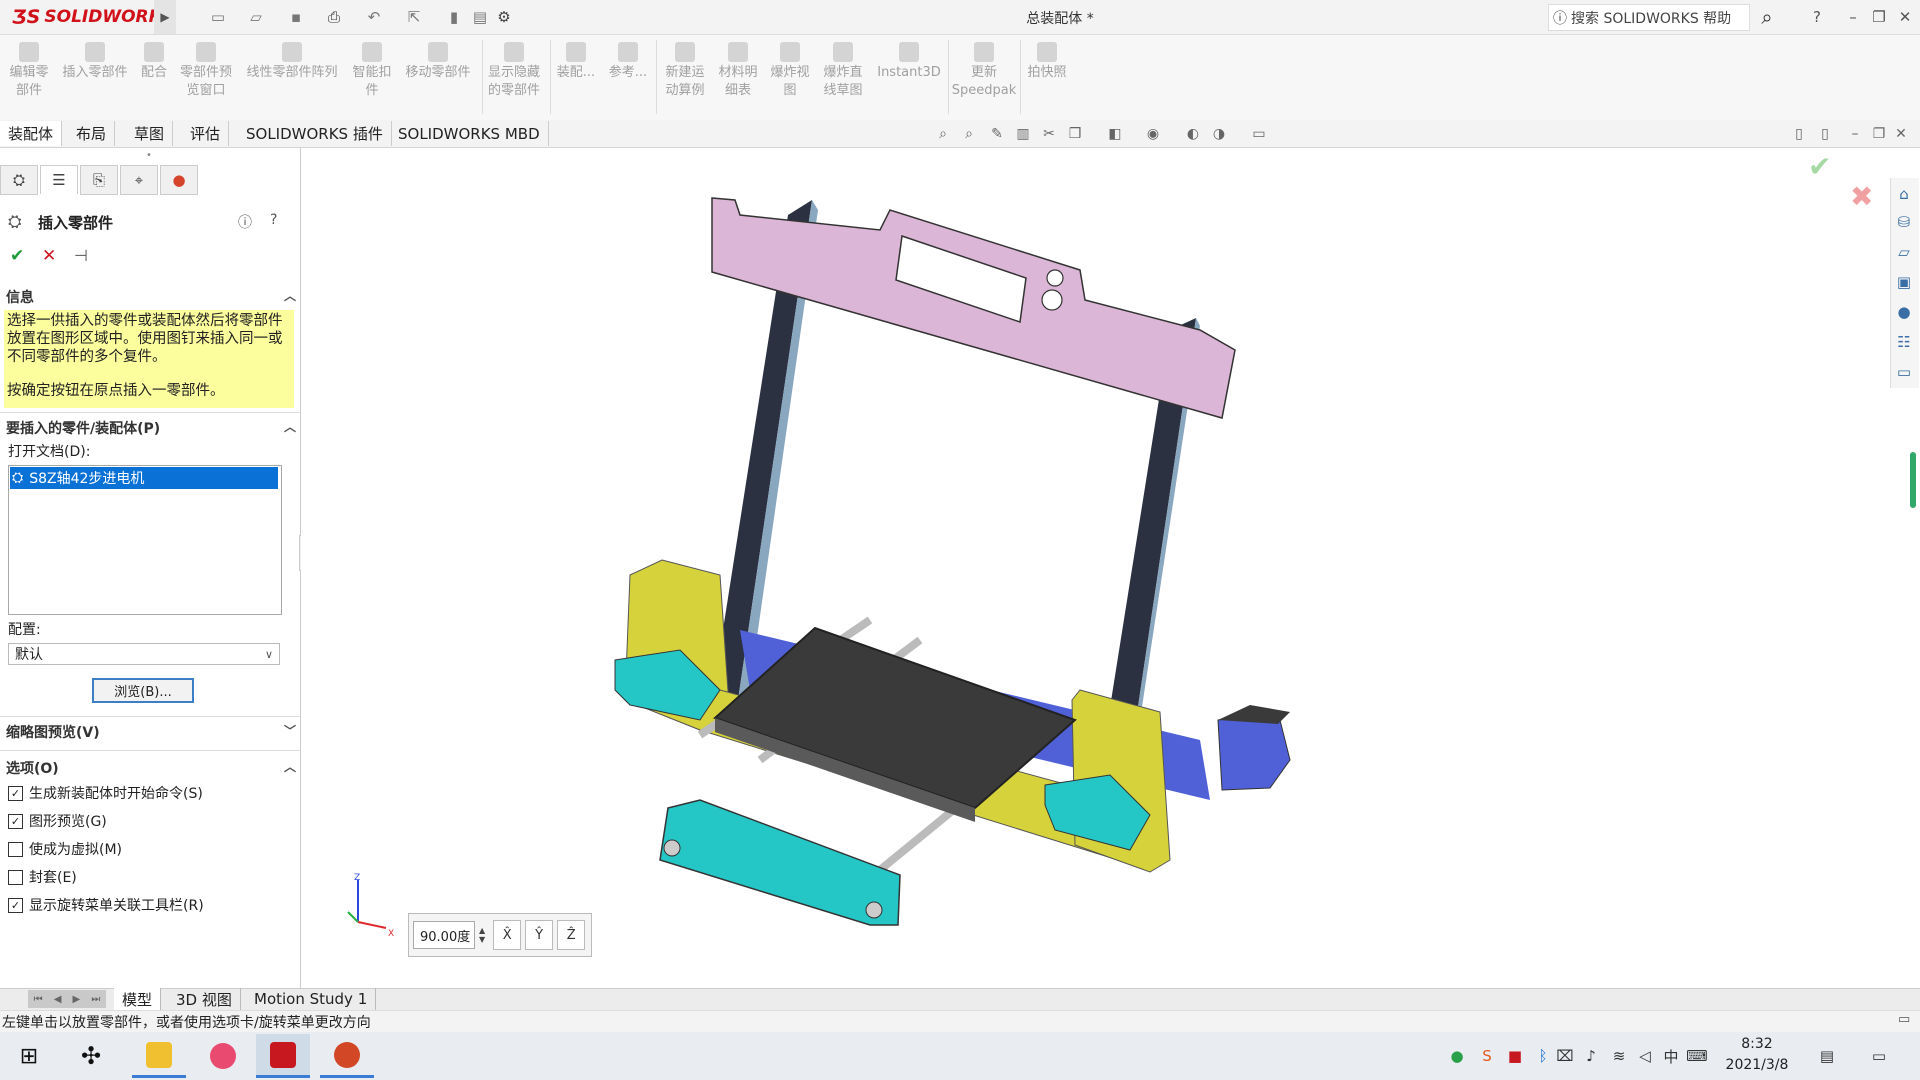  What do you see at coordinates (1904, 282) in the screenshot?
I see `view-palette-icon: ▣` at bounding box center [1904, 282].